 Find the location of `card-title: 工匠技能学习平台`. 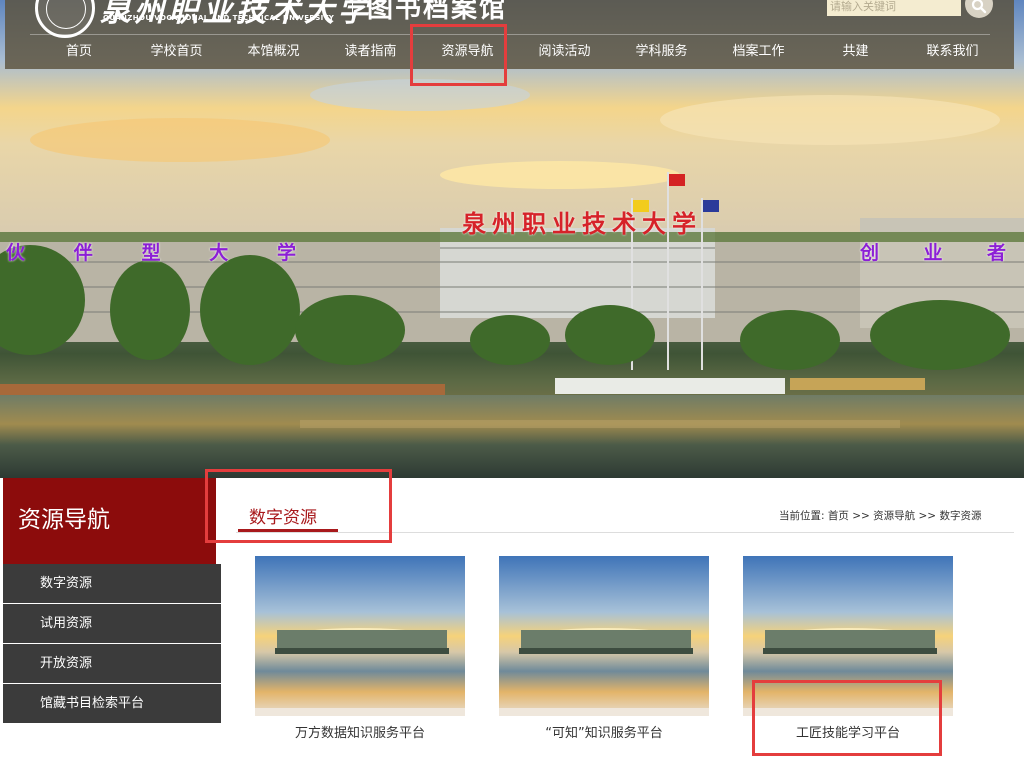

card-title: 工匠技能学习平台 is located at coordinates (848, 731).